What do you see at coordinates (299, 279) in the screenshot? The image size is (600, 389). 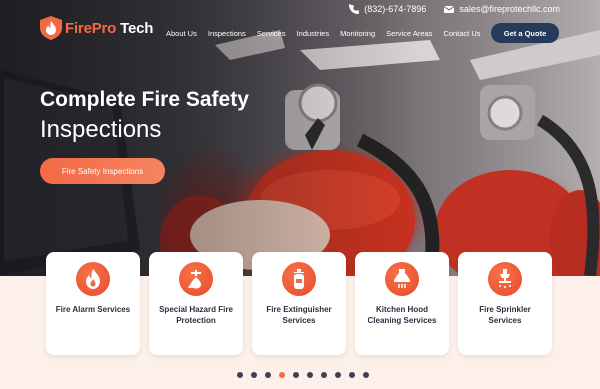 I see `extinguisher-icon` at bounding box center [299, 279].